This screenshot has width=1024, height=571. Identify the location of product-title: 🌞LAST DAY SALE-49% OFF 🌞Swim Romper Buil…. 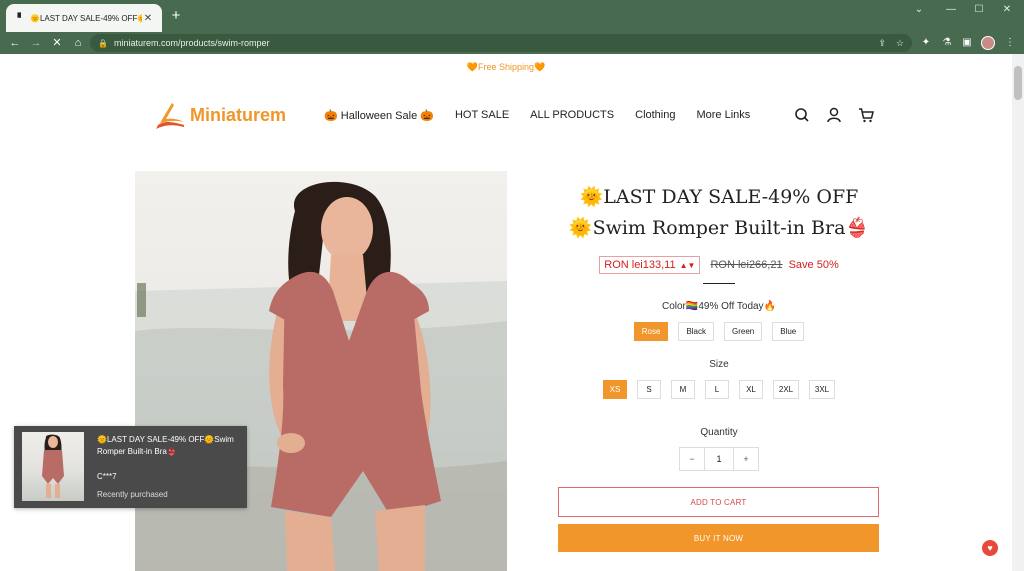
(719, 213).